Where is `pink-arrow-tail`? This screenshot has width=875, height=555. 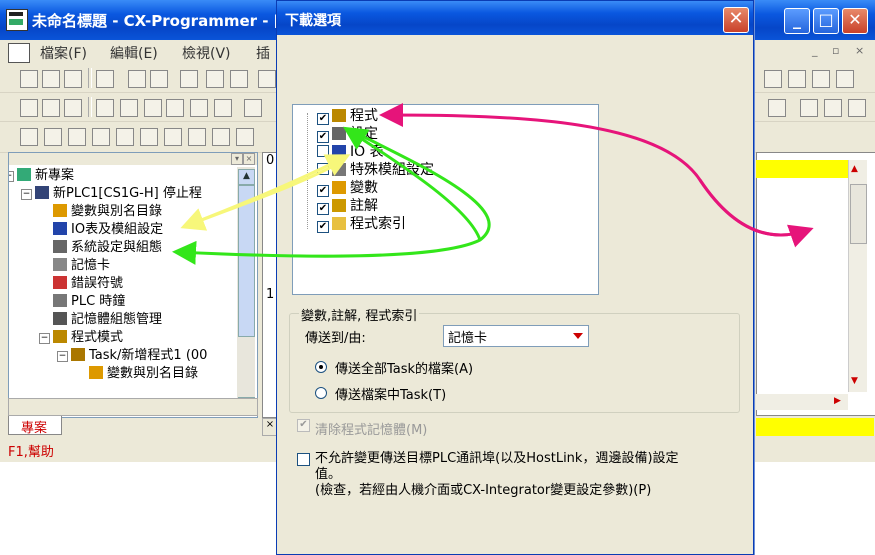 pink-arrow-tail is located at coordinates (756, 213).